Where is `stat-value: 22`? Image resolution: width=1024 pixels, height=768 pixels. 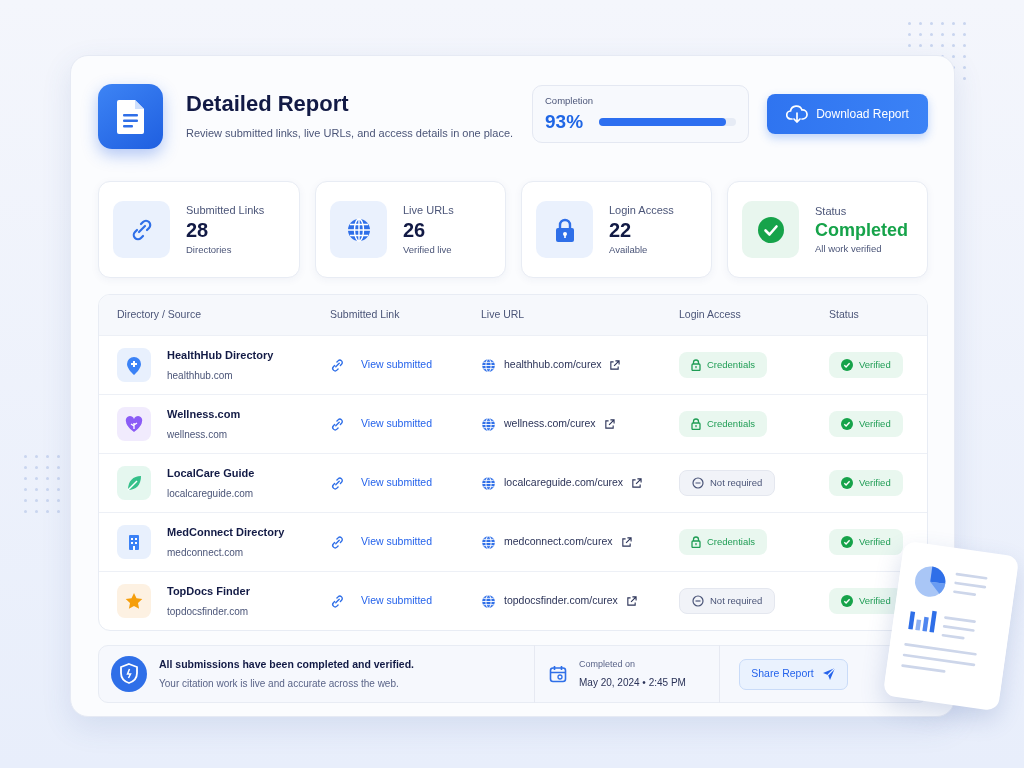 stat-value: 22 is located at coordinates (621, 231).